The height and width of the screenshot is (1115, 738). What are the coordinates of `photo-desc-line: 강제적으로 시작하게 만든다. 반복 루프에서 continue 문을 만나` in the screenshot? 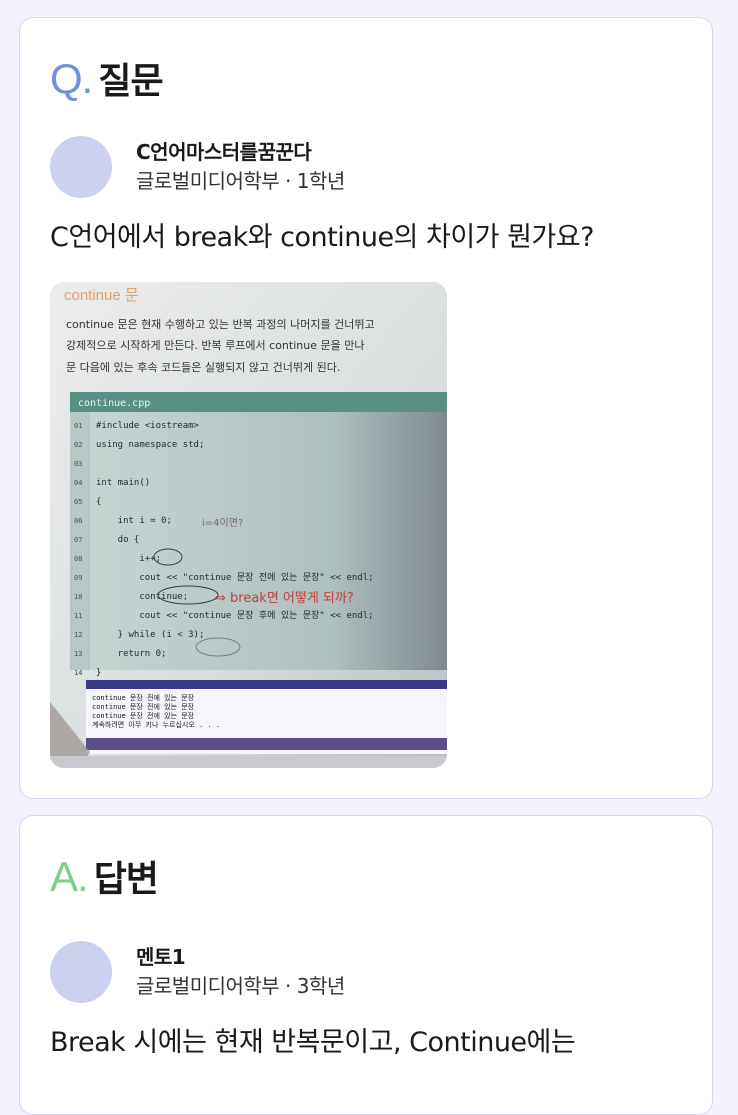 It's located at (215, 345).